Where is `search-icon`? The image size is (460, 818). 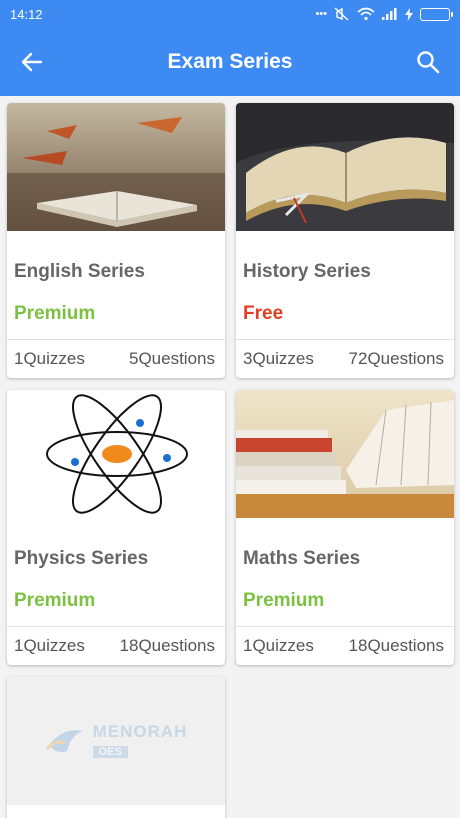 search-icon is located at coordinates (428, 62).